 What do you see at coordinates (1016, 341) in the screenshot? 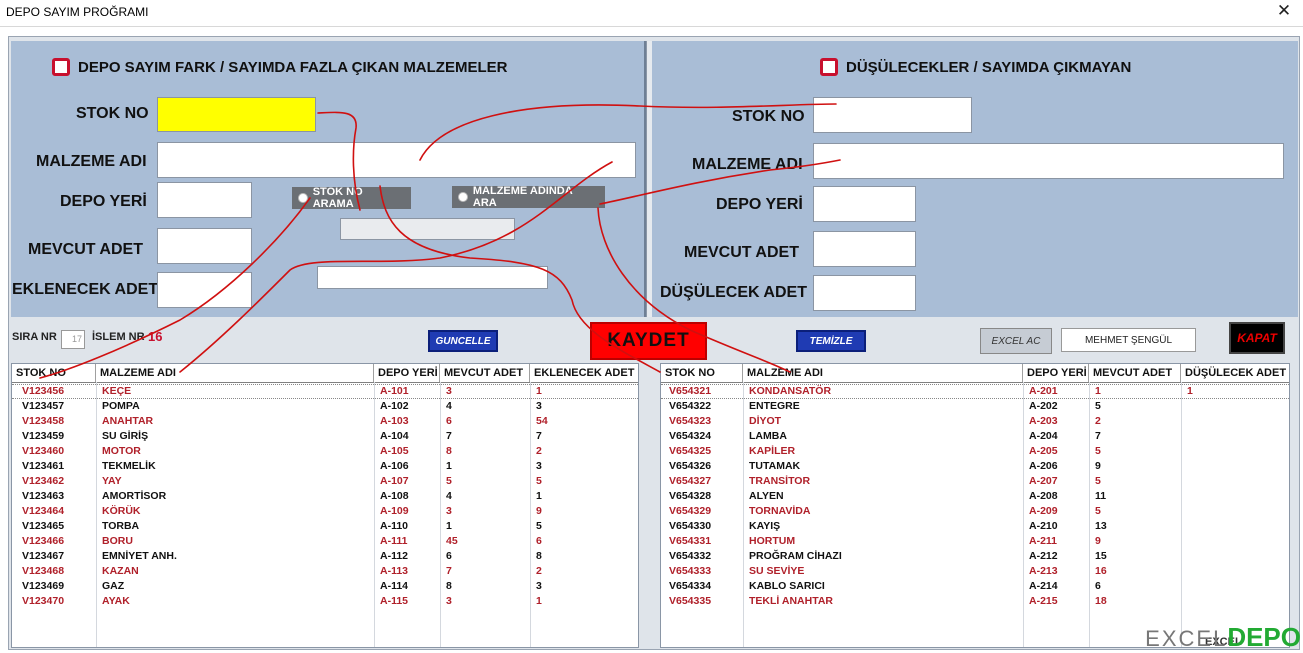
I see `excel-ac-button: EXCEL AC` at bounding box center [1016, 341].